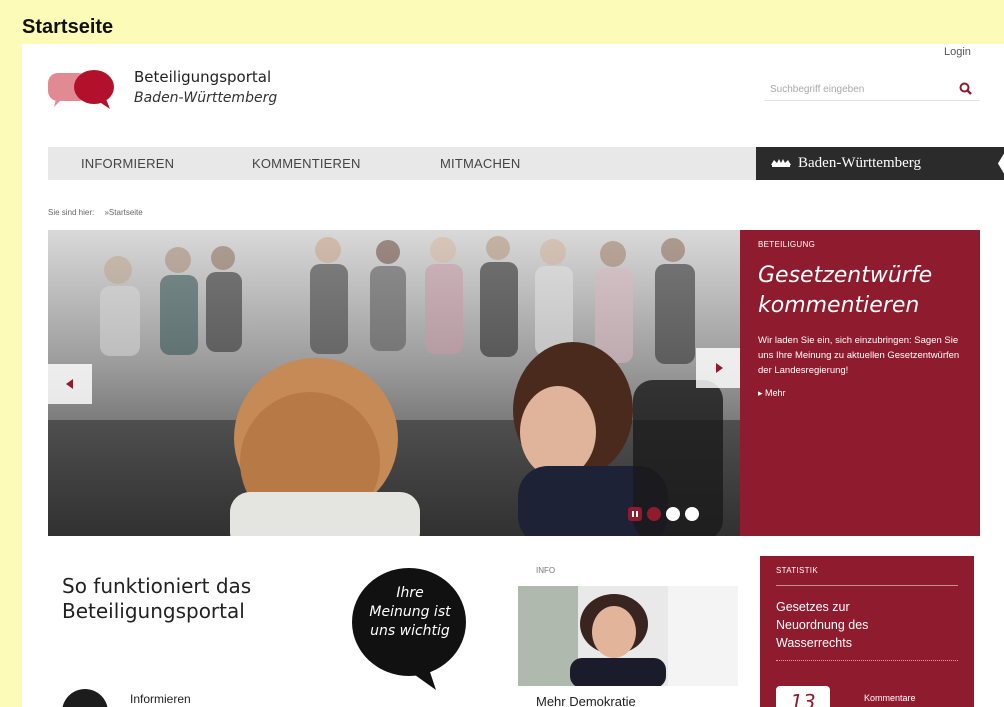 This screenshot has width=1004, height=707. I want to click on how-title-line2: Beteiligungsportal, so click(153, 611).